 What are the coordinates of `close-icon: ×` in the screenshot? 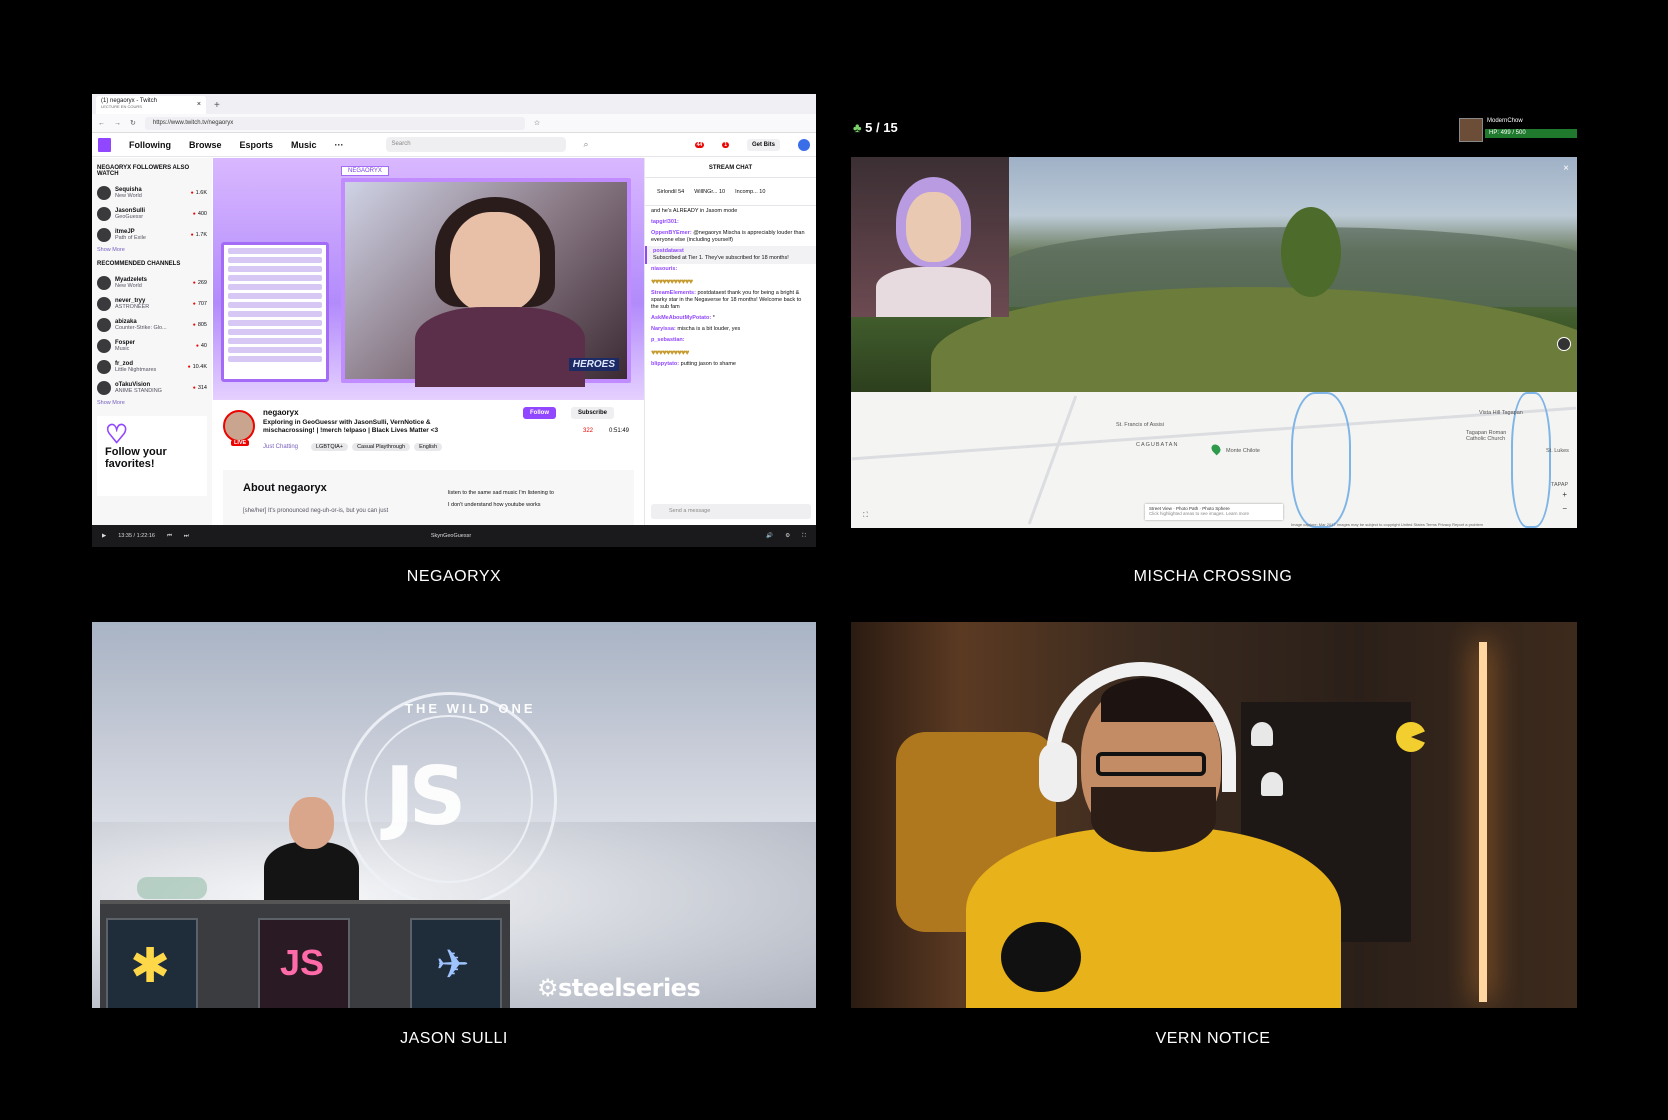 It's located at (1566, 168).